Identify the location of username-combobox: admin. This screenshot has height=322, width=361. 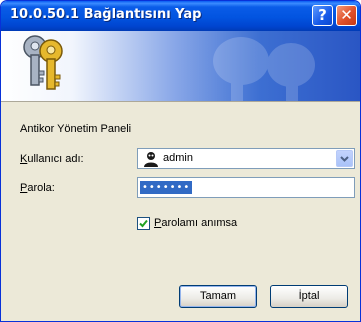
(246, 158).